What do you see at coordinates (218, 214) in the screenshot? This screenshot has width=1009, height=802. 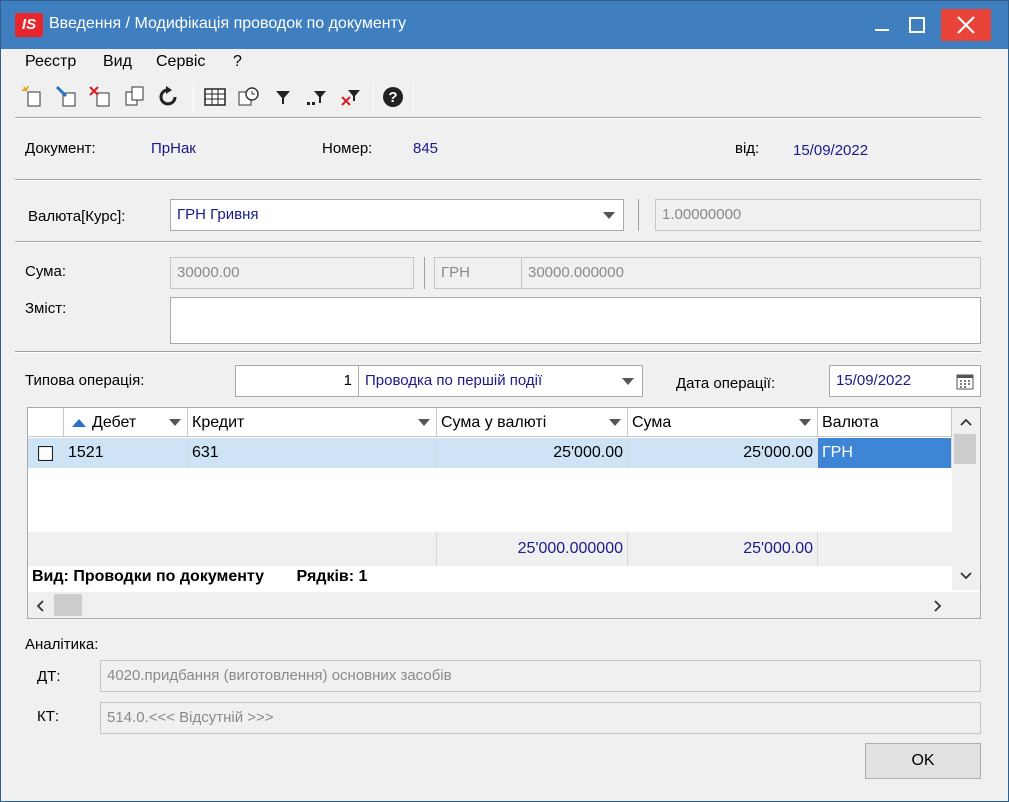 I see `currency-select-value: ГРН Гривня` at bounding box center [218, 214].